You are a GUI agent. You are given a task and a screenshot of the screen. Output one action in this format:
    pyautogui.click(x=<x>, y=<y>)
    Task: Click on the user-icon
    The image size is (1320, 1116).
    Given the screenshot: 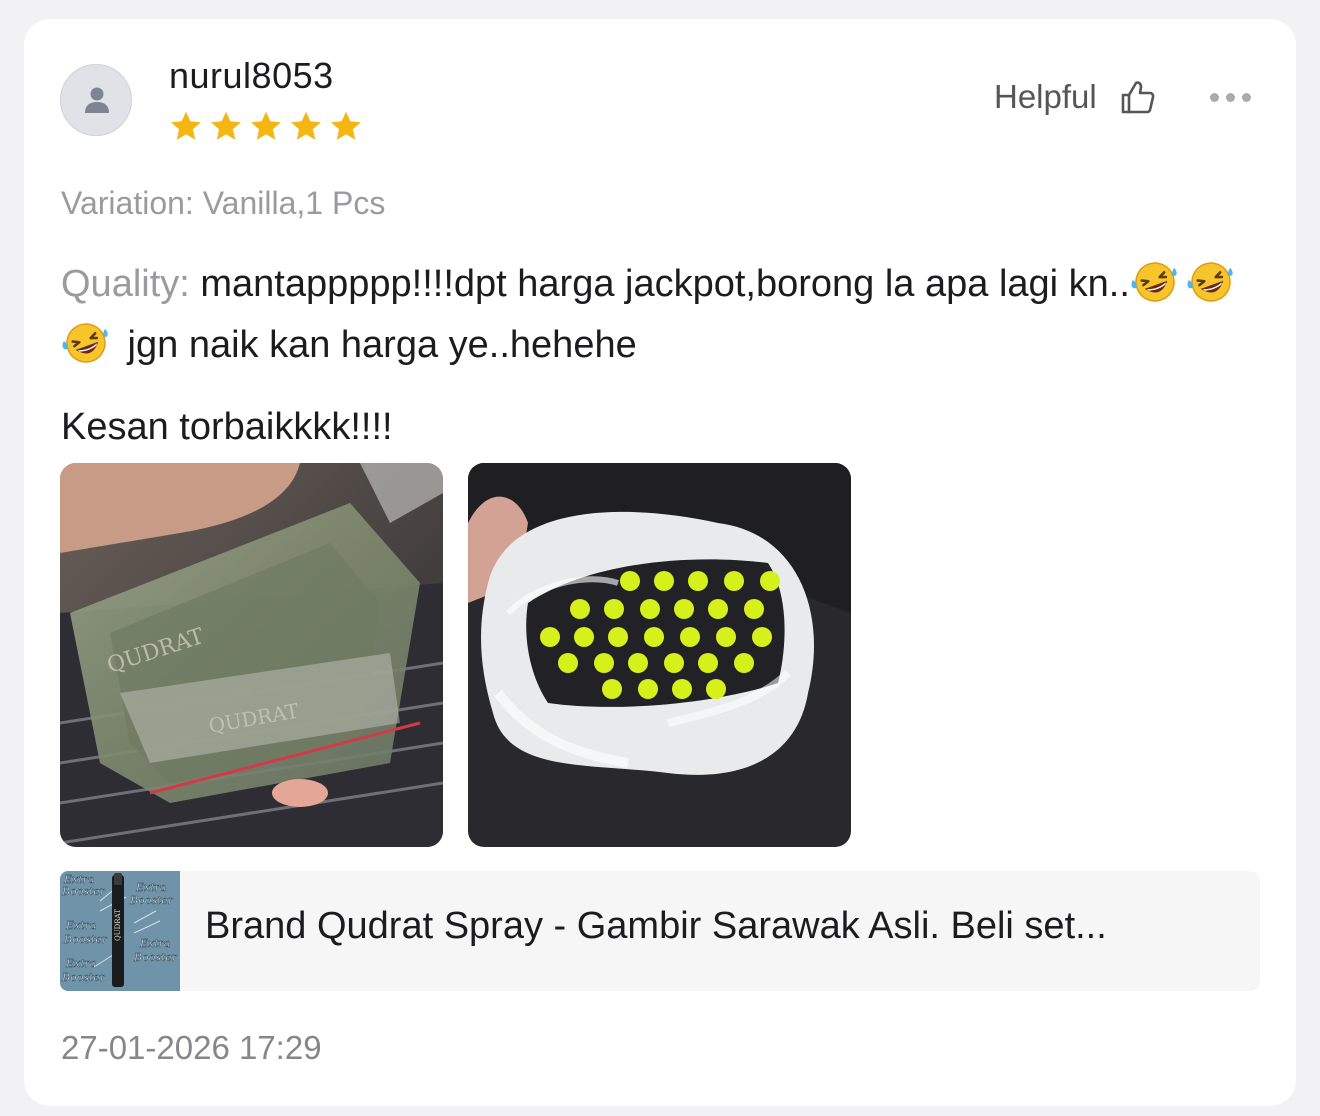 What is the action you would take?
    pyautogui.click(x=97, y=100)
    